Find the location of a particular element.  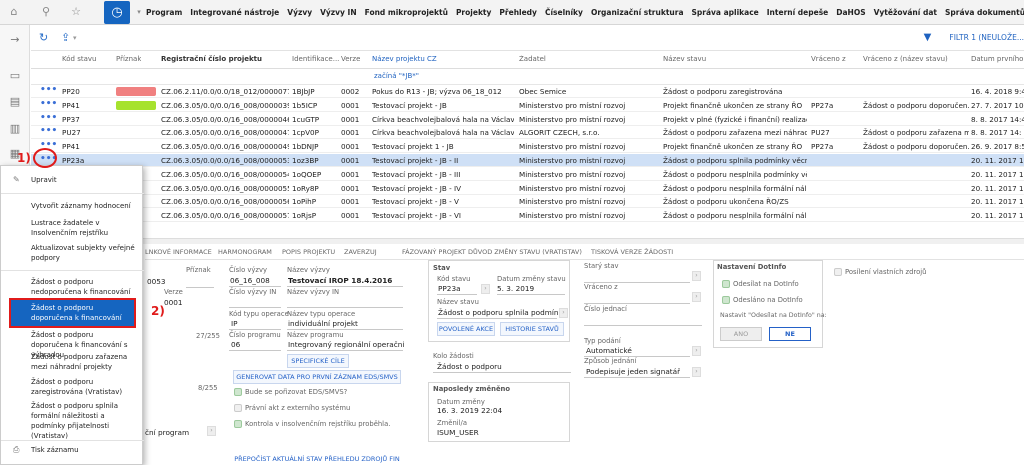

menu-item-13: Správa dokumentů is located at coordinates (982, 12).